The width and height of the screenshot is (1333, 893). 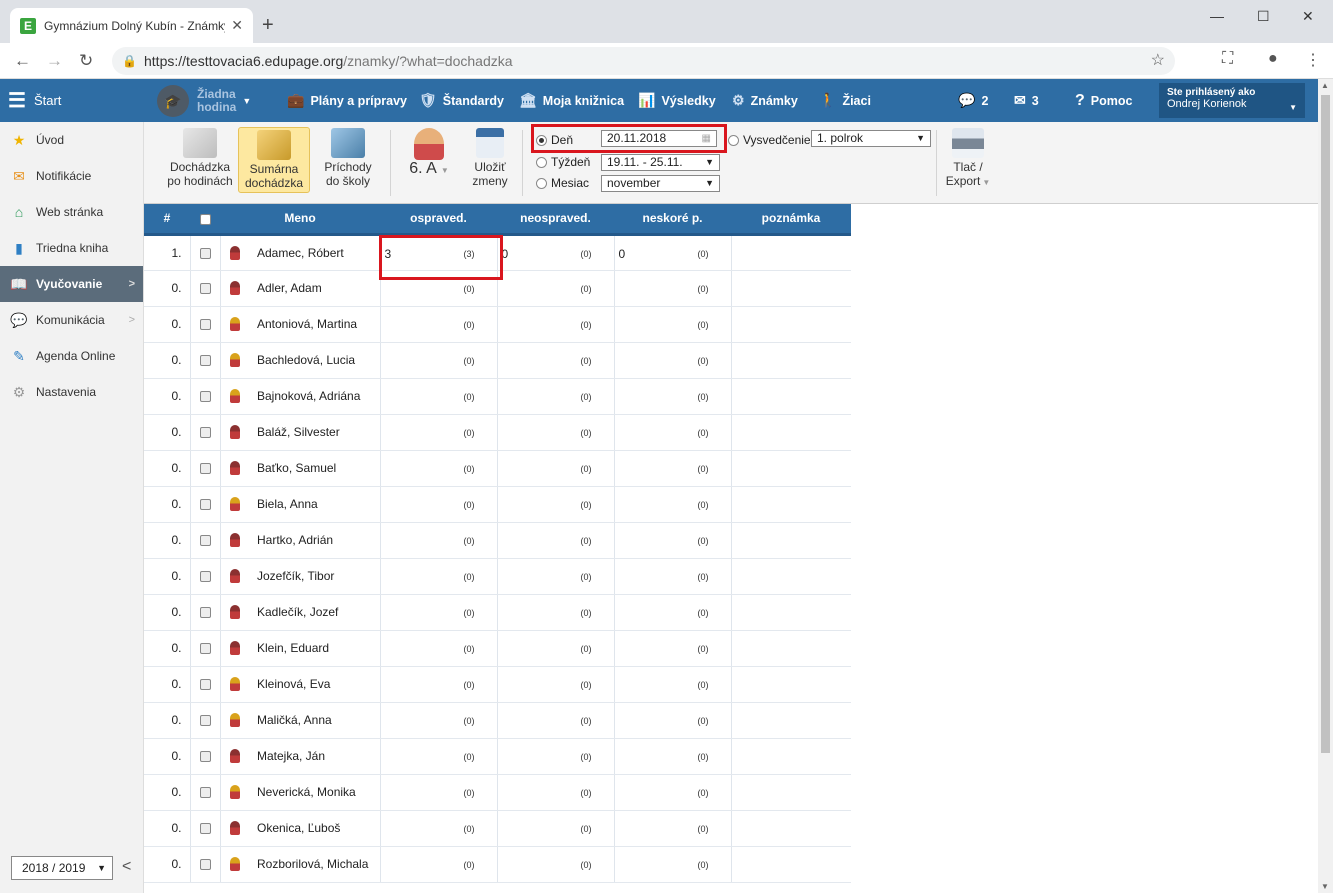 I want to click on sidebar-item-notifications: ✉ Notifikácie, so click(x=71, y=176).